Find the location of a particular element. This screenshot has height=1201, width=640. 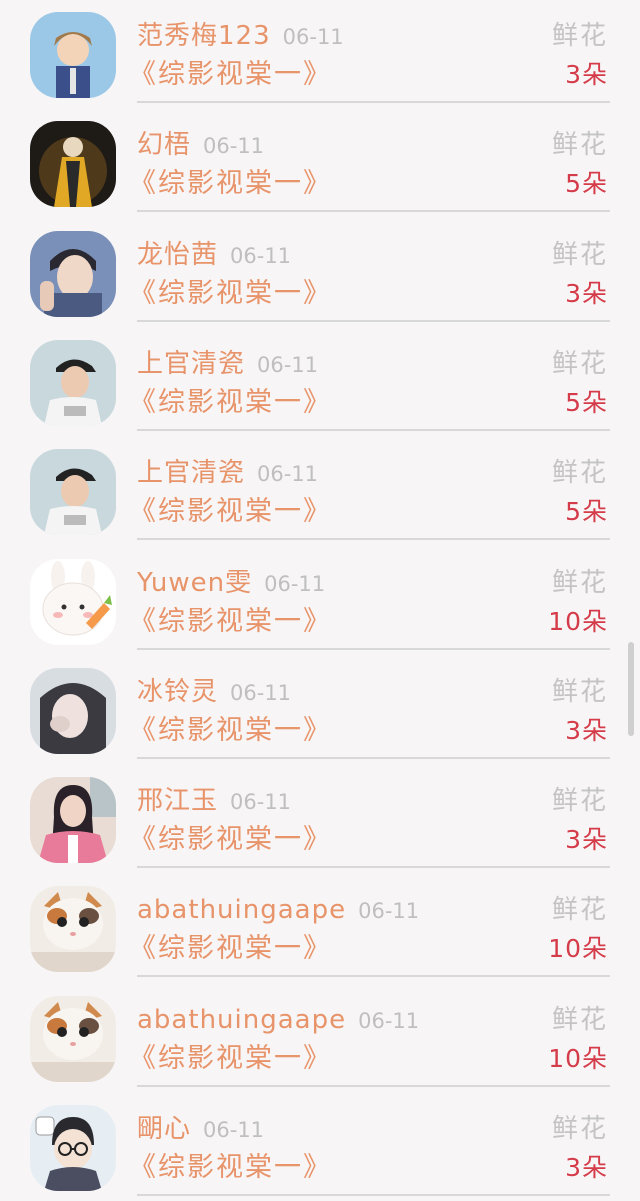

user-name-text: 邢江玉 is located at coordinates (178, 801).